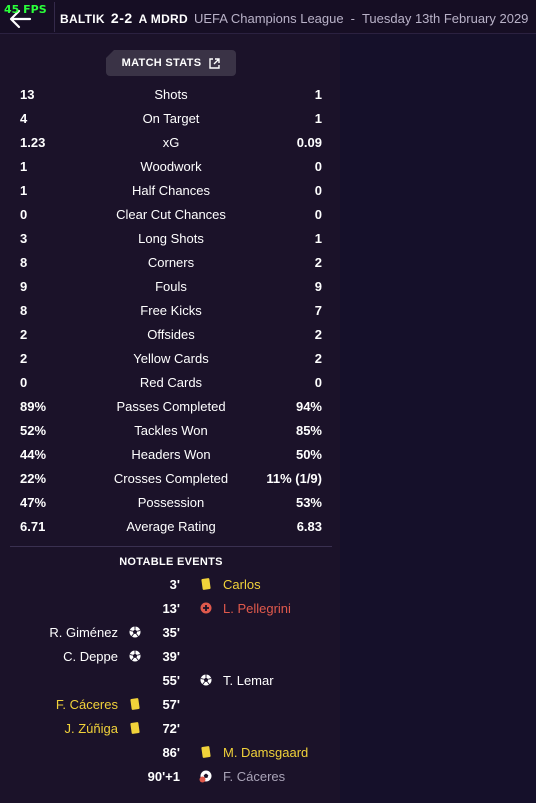 This screenshot has width=536, height=803. Describe the element at coordinates (171, 190) in the screenshot. I see `stat-label: Half Chances` at that location.